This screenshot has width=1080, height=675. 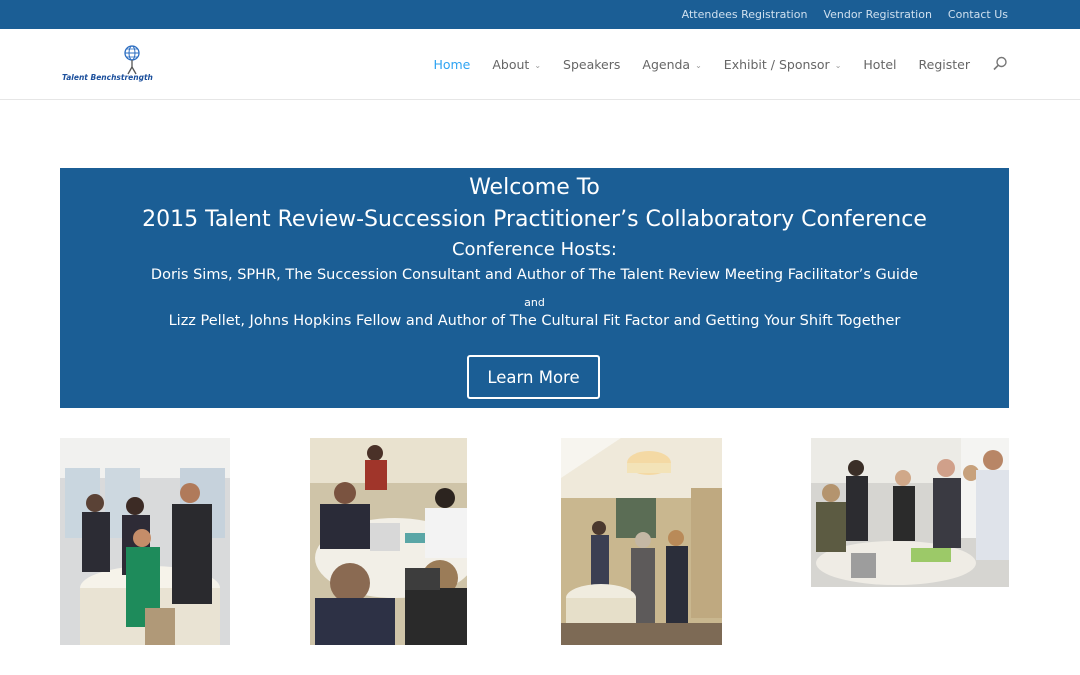 I want to click on nav-about-label: About, so click(x=511, y=64).